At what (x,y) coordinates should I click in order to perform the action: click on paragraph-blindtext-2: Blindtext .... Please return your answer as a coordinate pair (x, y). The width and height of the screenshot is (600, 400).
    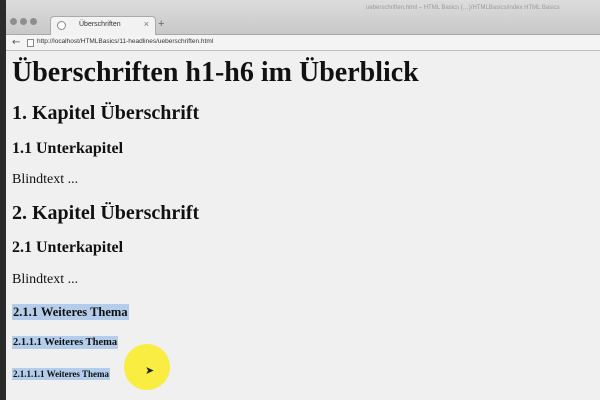
    Looking at the image, I should click on (45, 279).